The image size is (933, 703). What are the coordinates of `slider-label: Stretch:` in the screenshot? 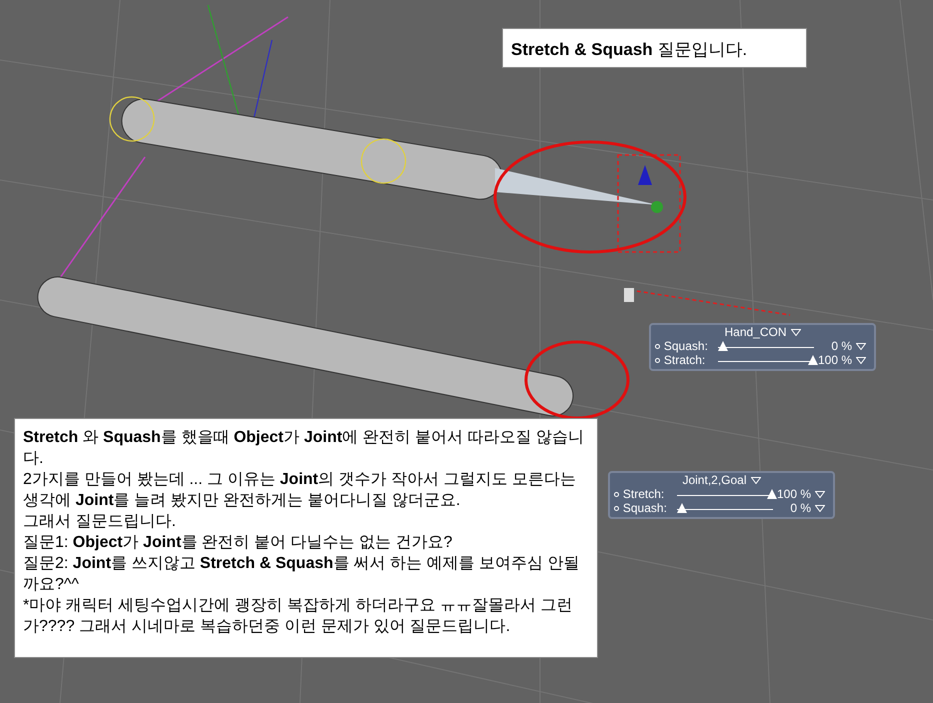 It's located at (644, 494).